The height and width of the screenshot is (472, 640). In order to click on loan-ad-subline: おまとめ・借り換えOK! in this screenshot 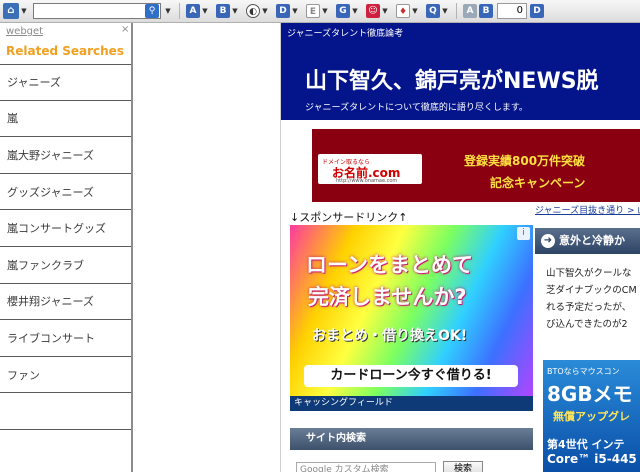, I will do `click(390, 336)`.